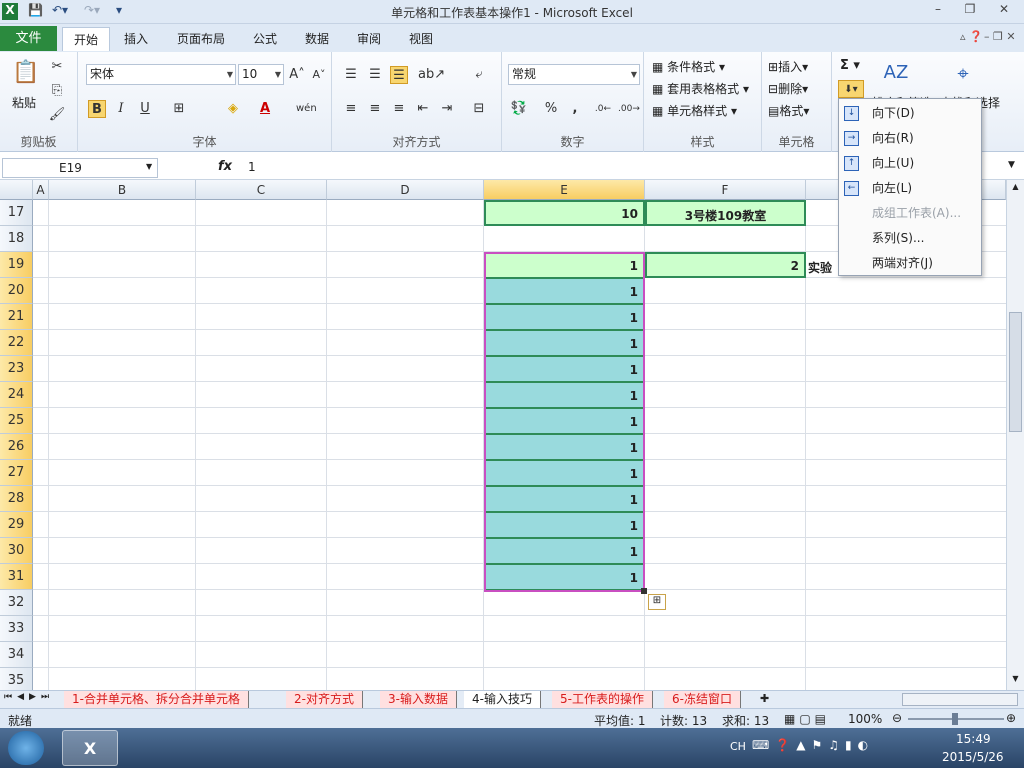 This screenshot has width=1024, height=768. I want to click on cut-icon: ✂, so click(57, 67).